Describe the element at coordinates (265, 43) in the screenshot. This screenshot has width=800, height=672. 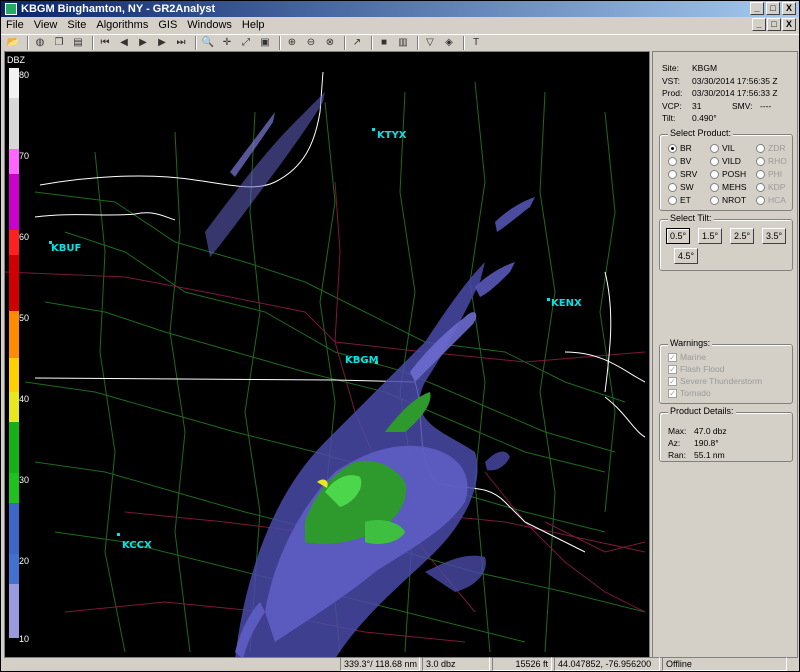
I see `cross-section-icon: ▣` at that location.